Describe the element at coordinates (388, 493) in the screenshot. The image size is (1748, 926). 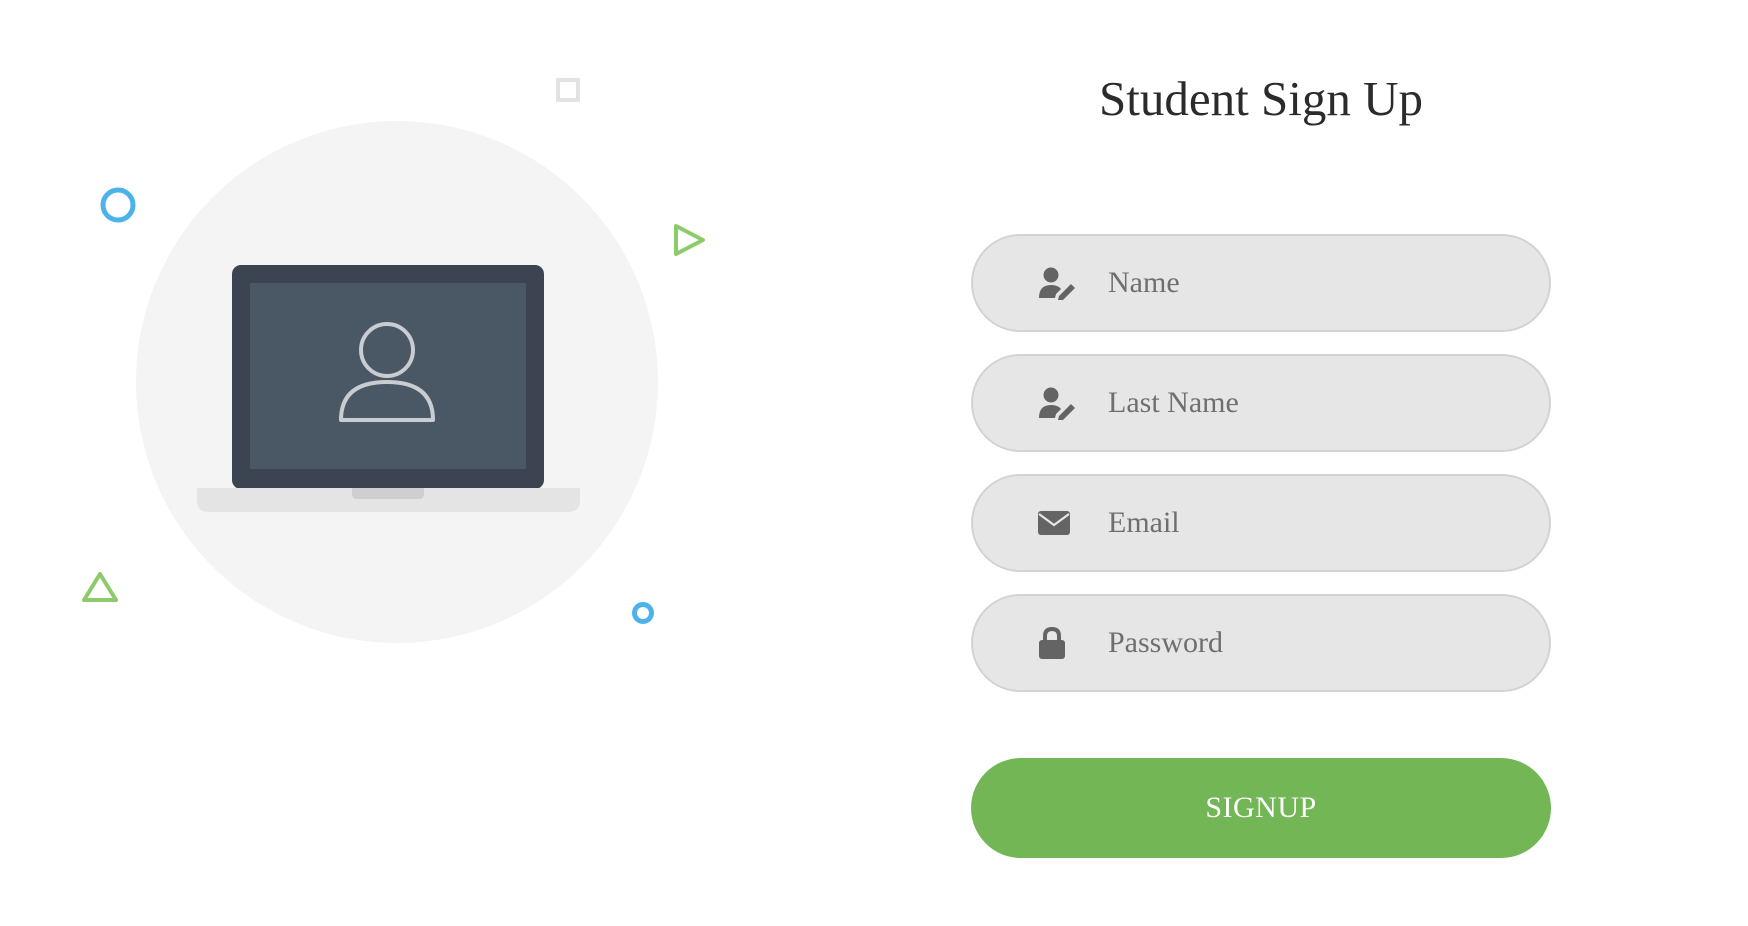
I see `laptop-notch` at that location.